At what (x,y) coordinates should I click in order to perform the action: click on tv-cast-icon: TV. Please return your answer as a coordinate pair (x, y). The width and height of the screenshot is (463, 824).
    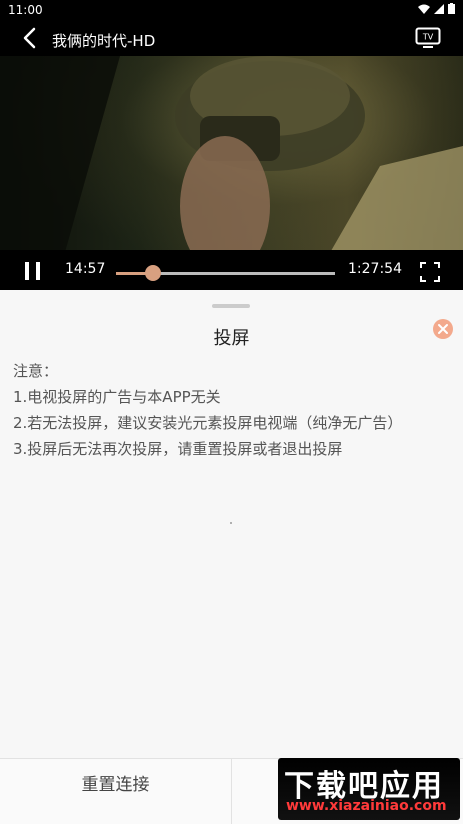
    Looking at the image, I should click on (428, 38).